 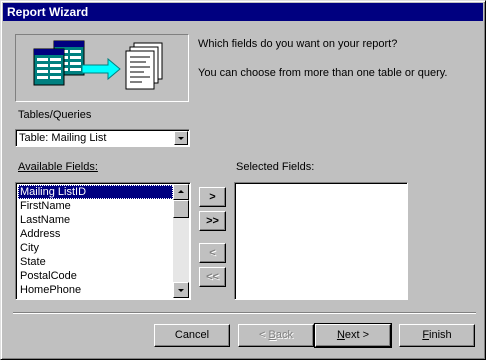 I want to click on remove-all-fields-button: <<, so click(x=212, y=277).